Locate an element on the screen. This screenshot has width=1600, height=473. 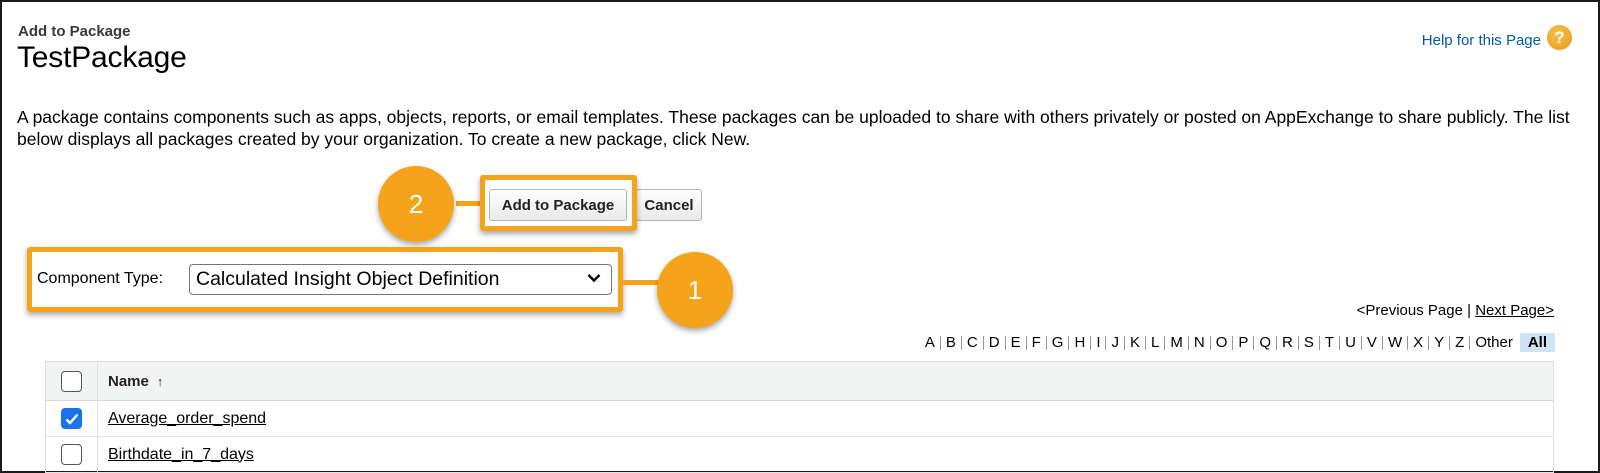
table-row: Birthdate_in_7_days is located at coordinates (799, 455).